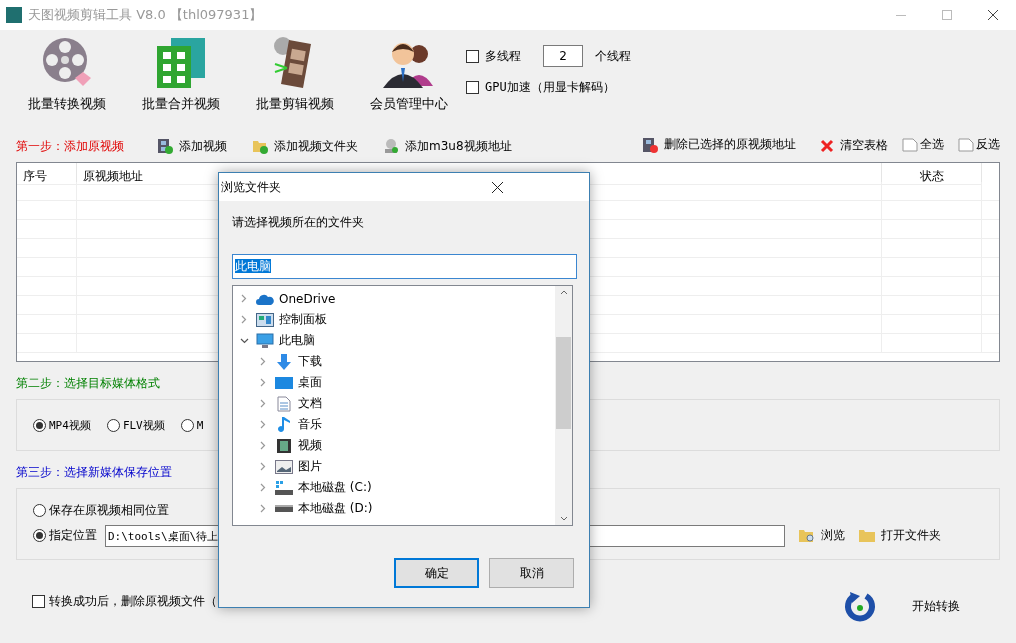  What do you see at coordinates (165, 146) in the screenshot?
I see `film-add-icon` at bounding box center [165, 146].